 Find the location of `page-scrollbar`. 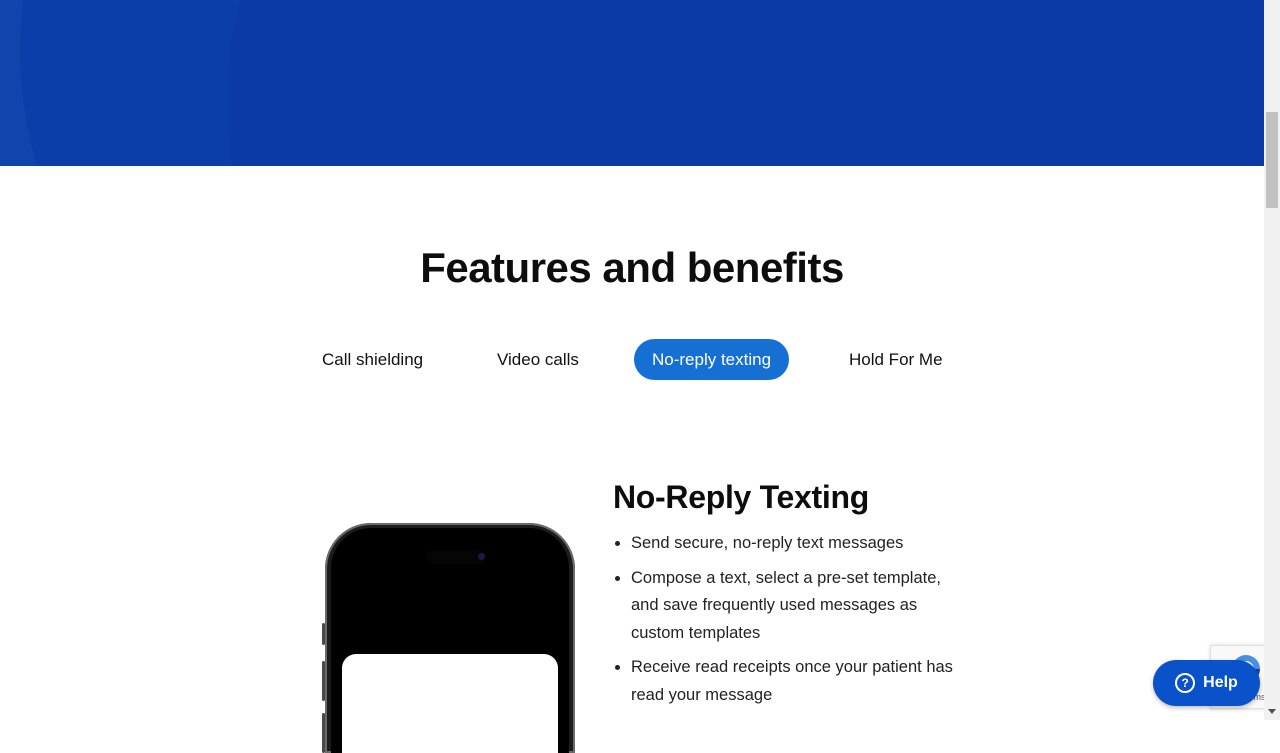

page-scrollbar is located at coordinates (1272, 360).